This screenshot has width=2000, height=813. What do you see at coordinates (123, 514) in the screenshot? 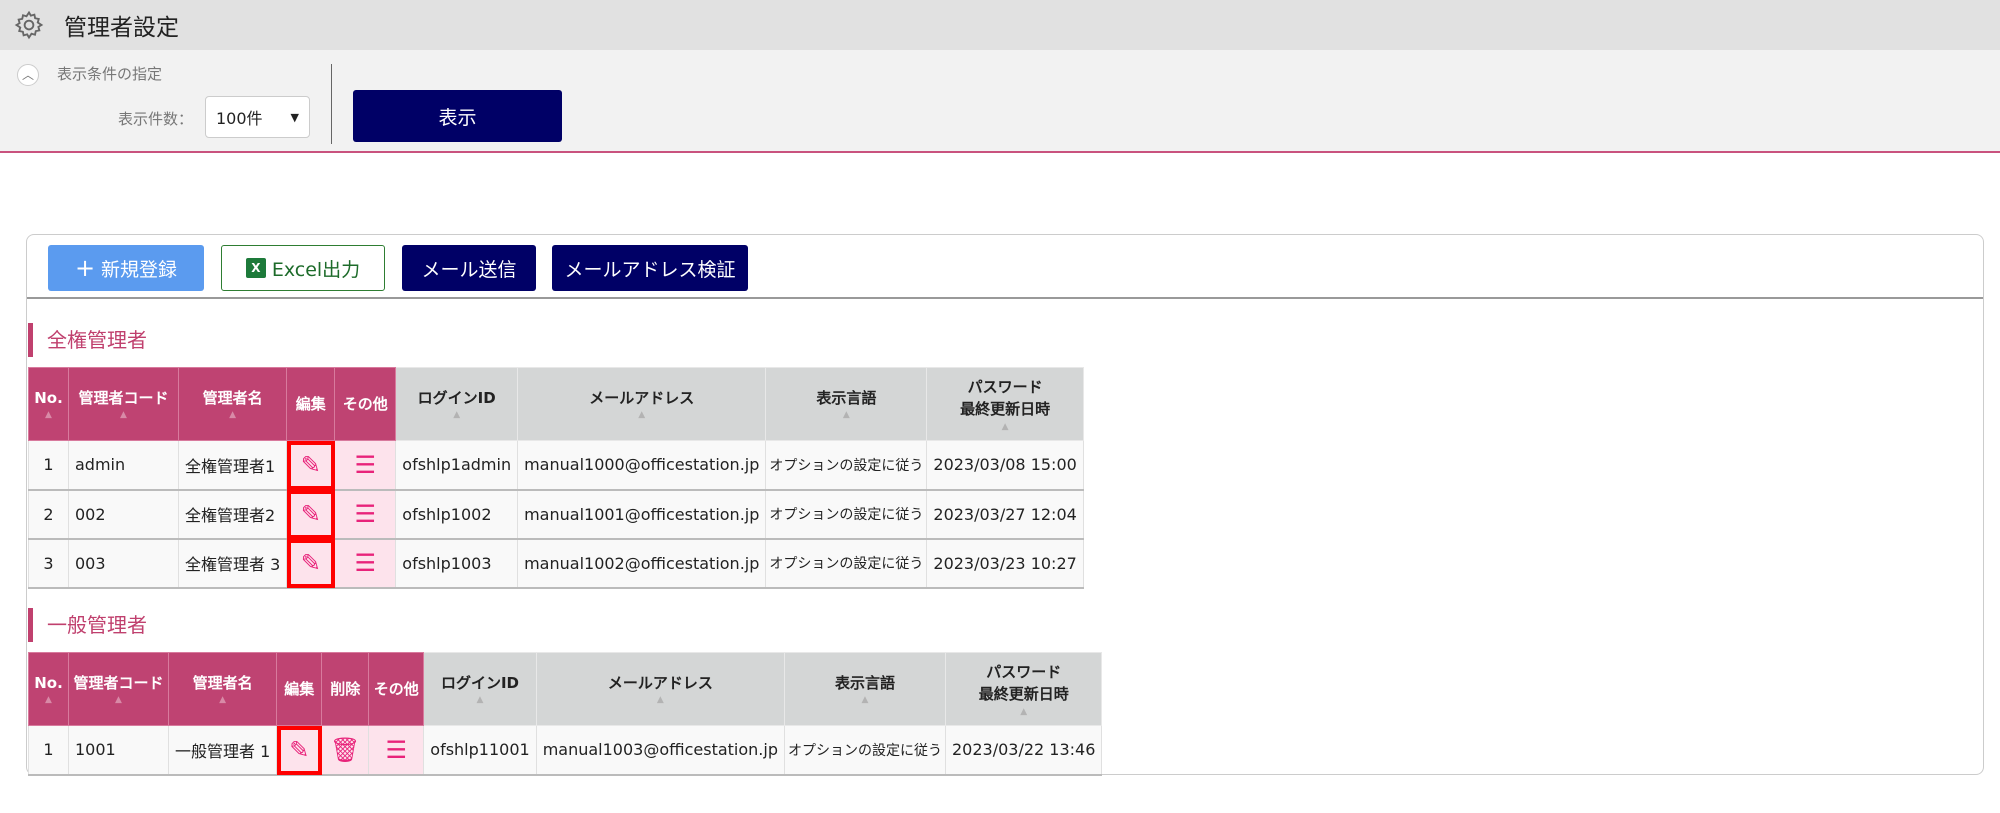
I see `cell-code: 002` at bounding box center [123, 514].